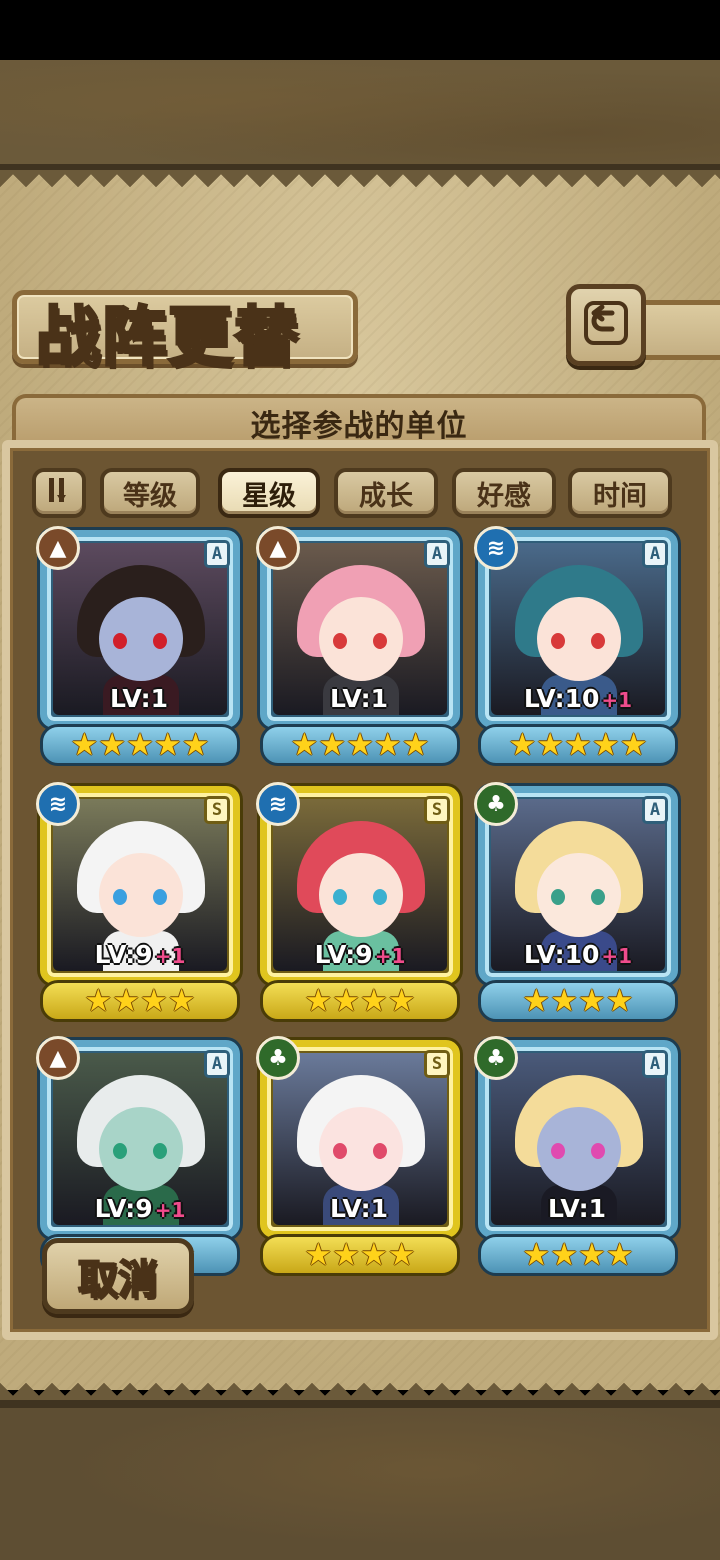 The height and width of the screenshot is (1560, 720). I want to click on sort-tab-level: 等级, so click(150, 493).